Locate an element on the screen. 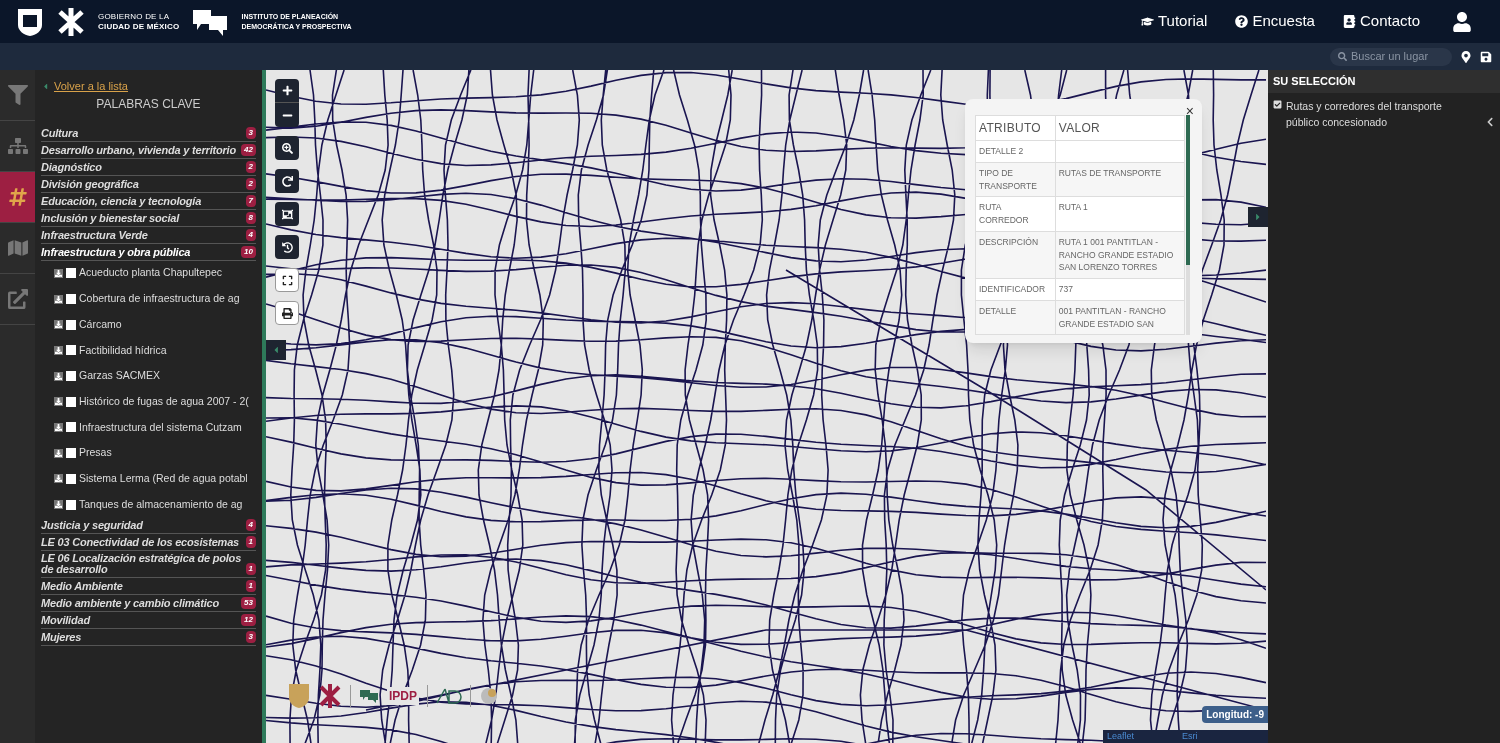 The height and width of the screenshot is (743, 1500). location-pin-icon is located at coordinates (1466, 56).